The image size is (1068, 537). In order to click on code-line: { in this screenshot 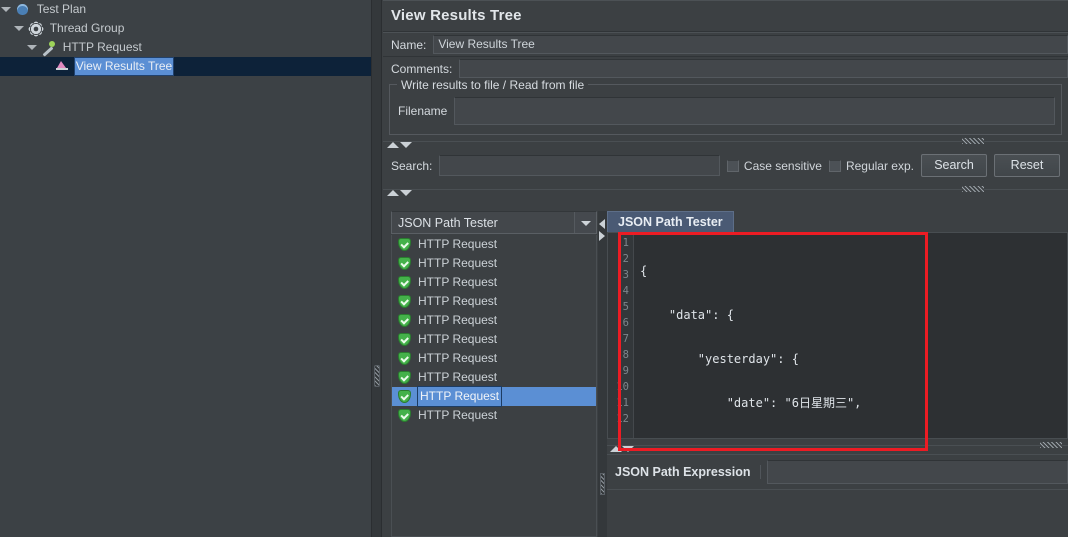, I will do `click(644, 271)`.